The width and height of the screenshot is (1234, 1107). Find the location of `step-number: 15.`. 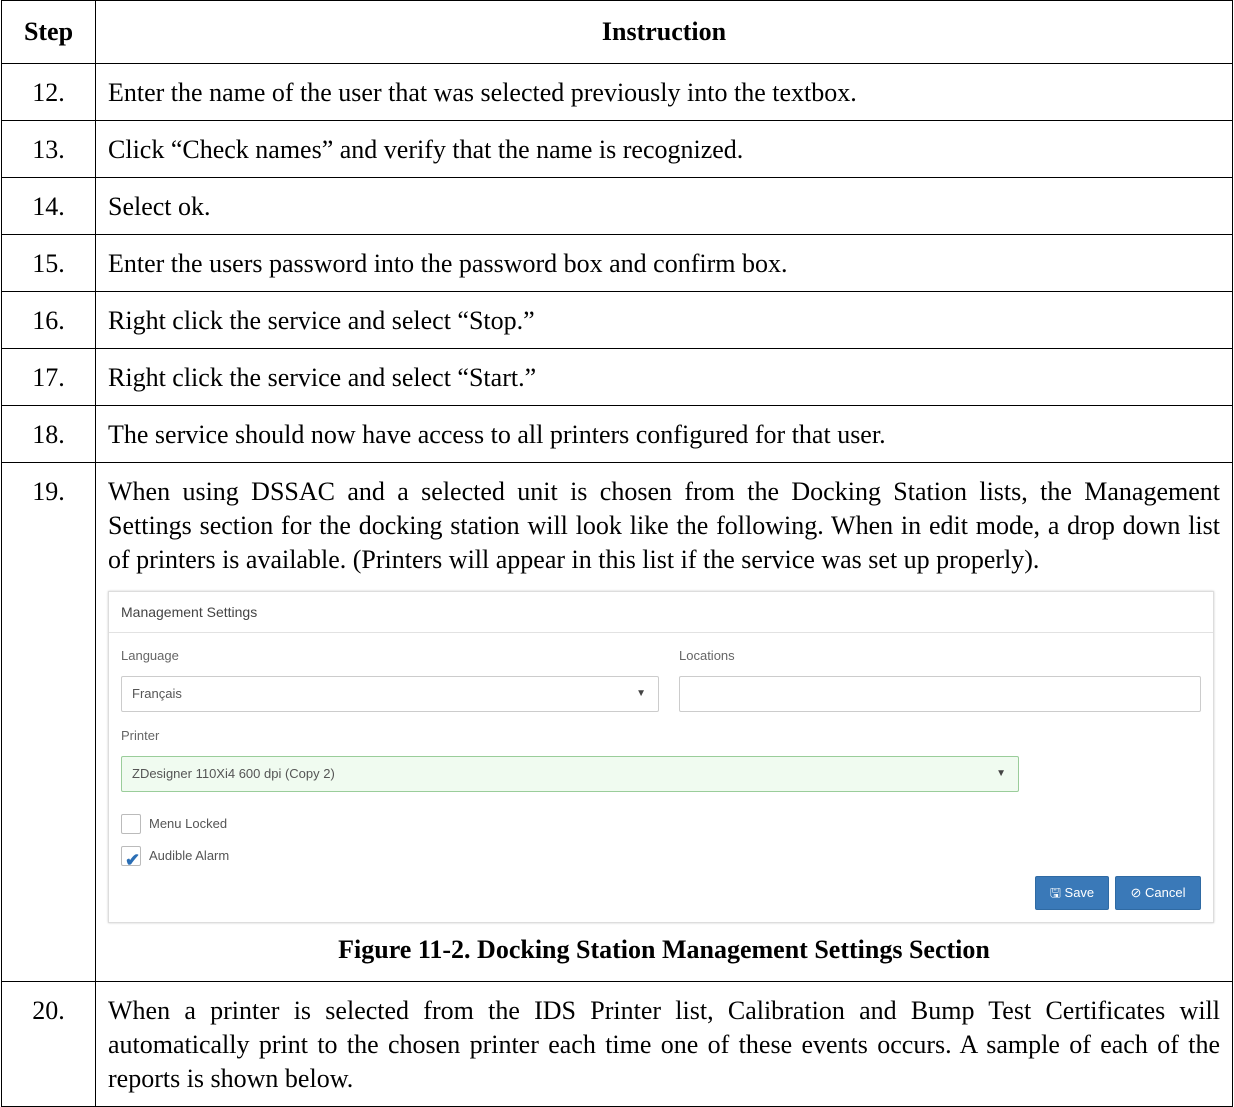

step-number: 15. is located at coordinates (48, 263).